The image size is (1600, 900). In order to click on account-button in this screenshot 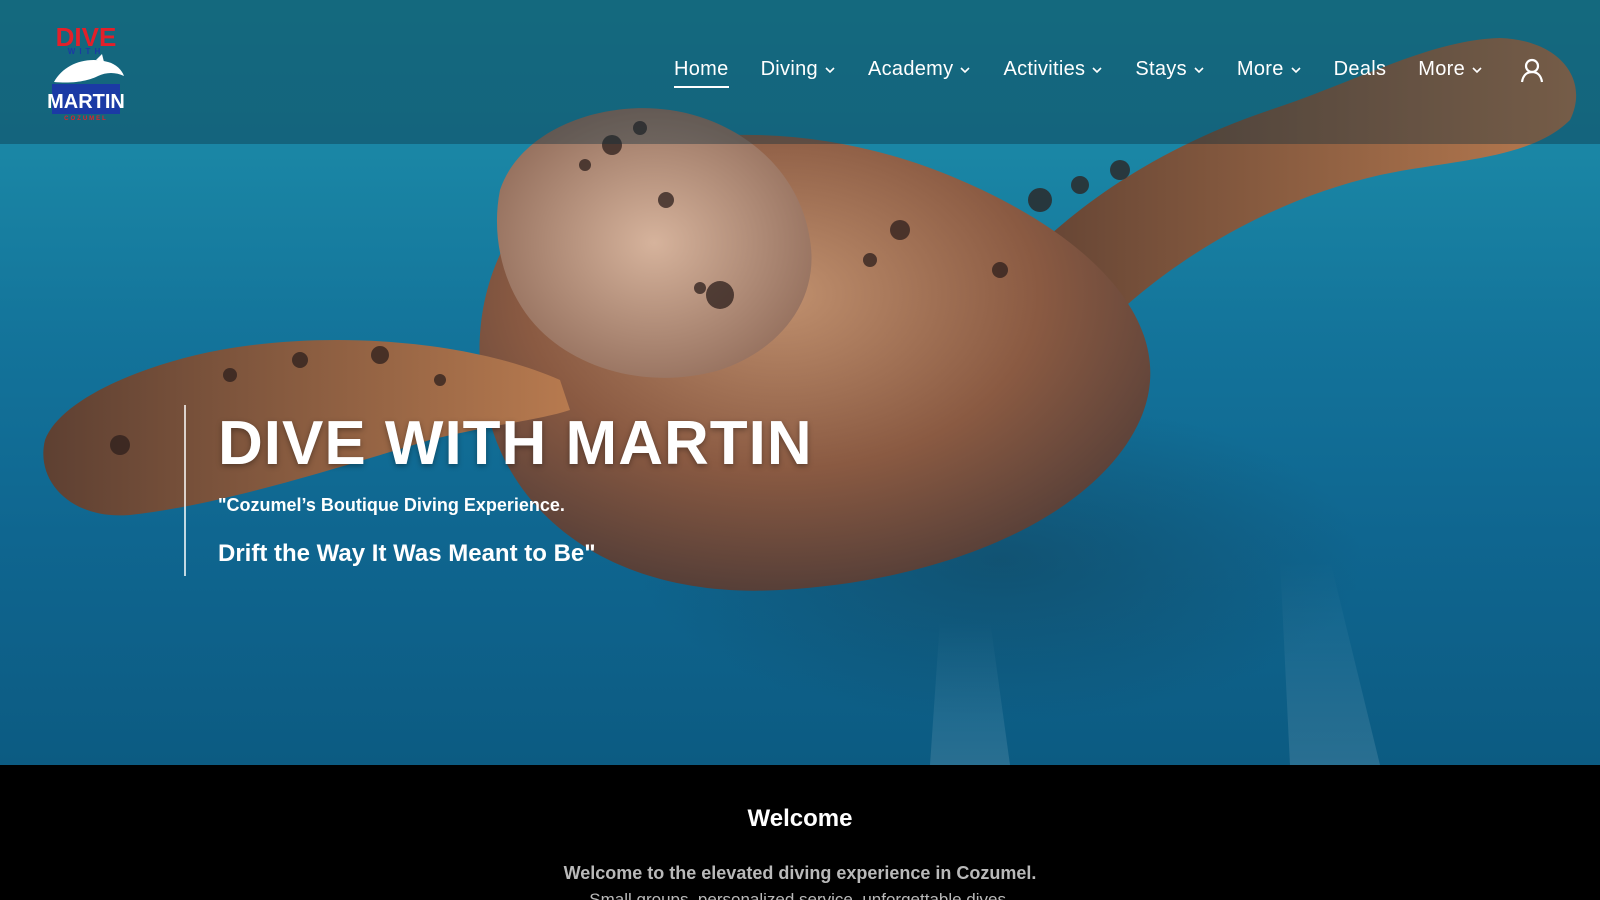, I will do `click(1532, 71)`.